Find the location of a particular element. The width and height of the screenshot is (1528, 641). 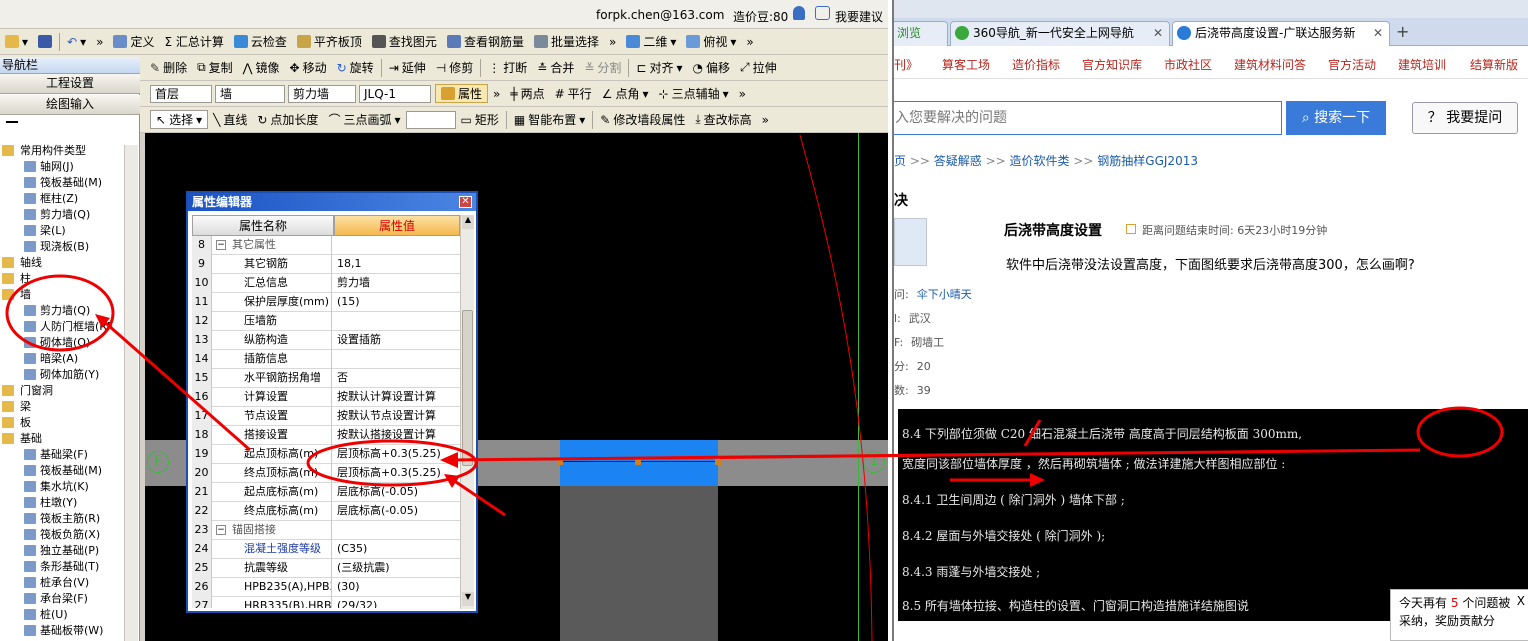

open-button: ▾ is located at coordinates (16, 42).